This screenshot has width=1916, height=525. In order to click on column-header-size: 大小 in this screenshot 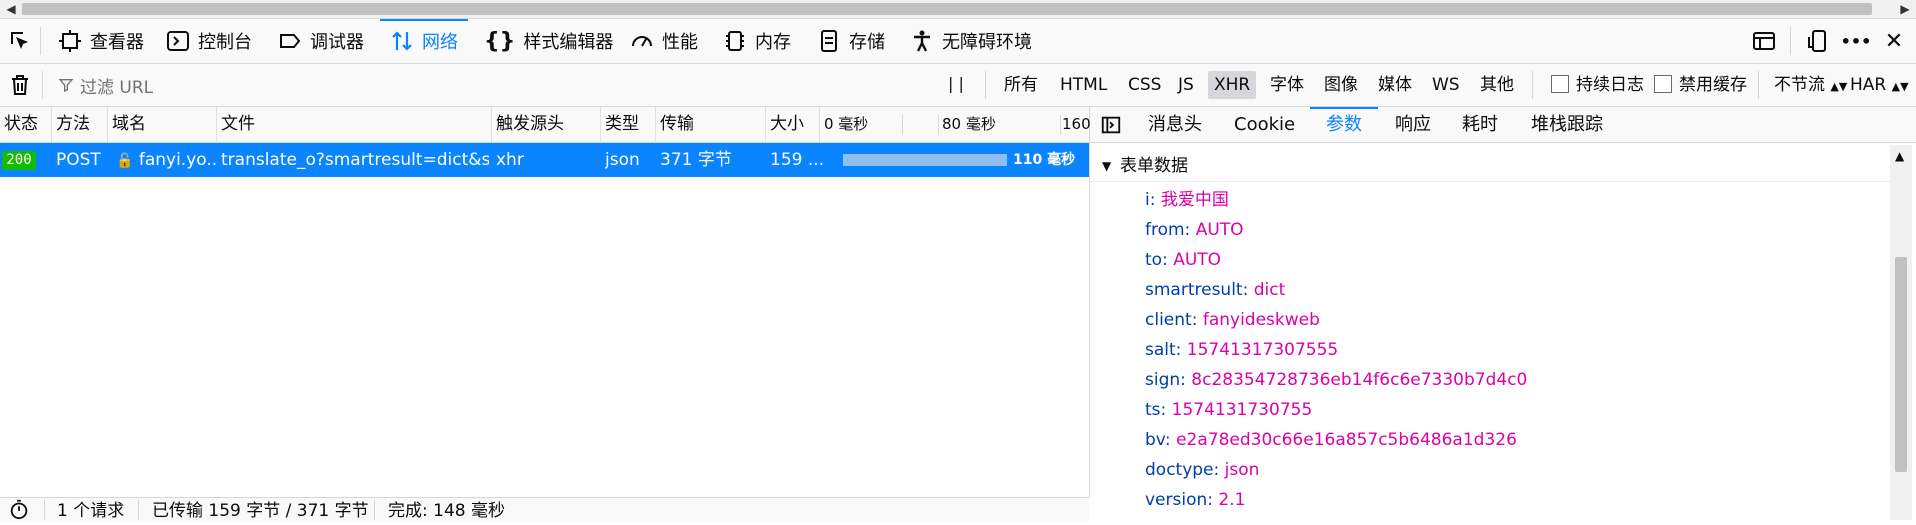, I will do `click(793, 124)`.